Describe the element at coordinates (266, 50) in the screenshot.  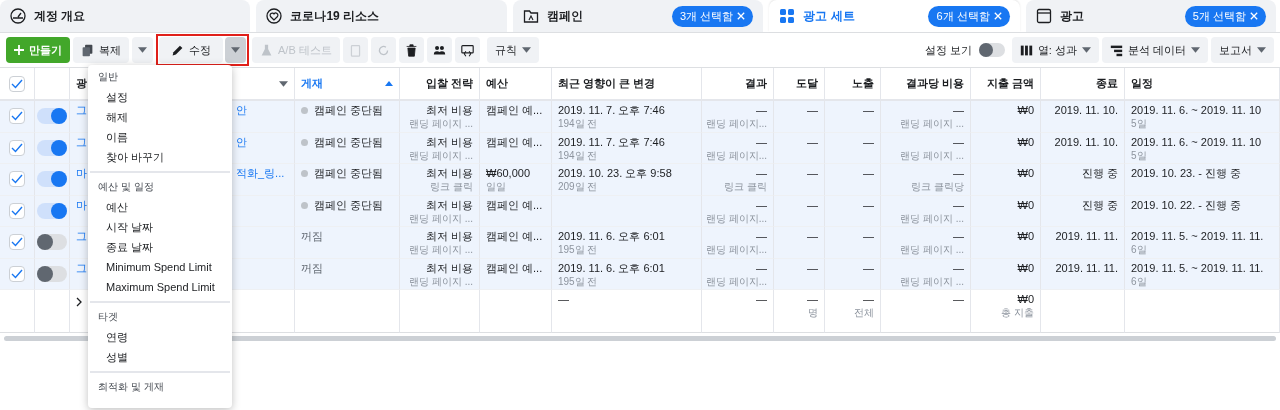
I see `flask-icon` at that location.